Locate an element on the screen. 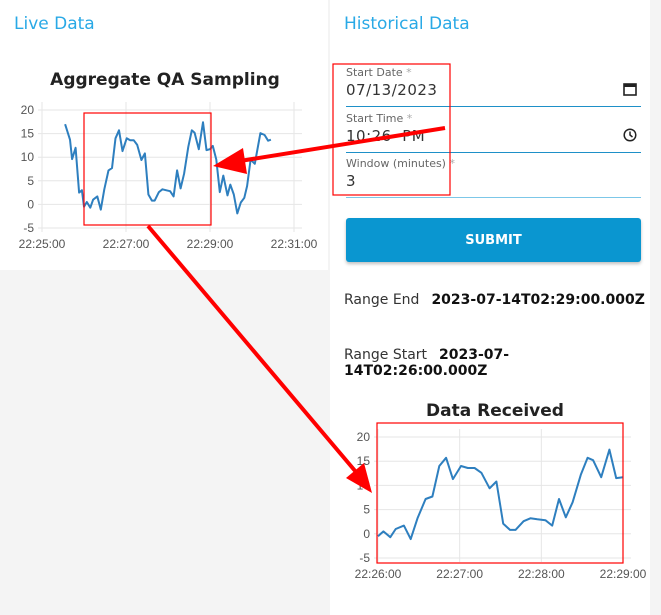 The image size is (661, 615). x-tick-label: 22:28:00 is located at coordinates (541, 574).